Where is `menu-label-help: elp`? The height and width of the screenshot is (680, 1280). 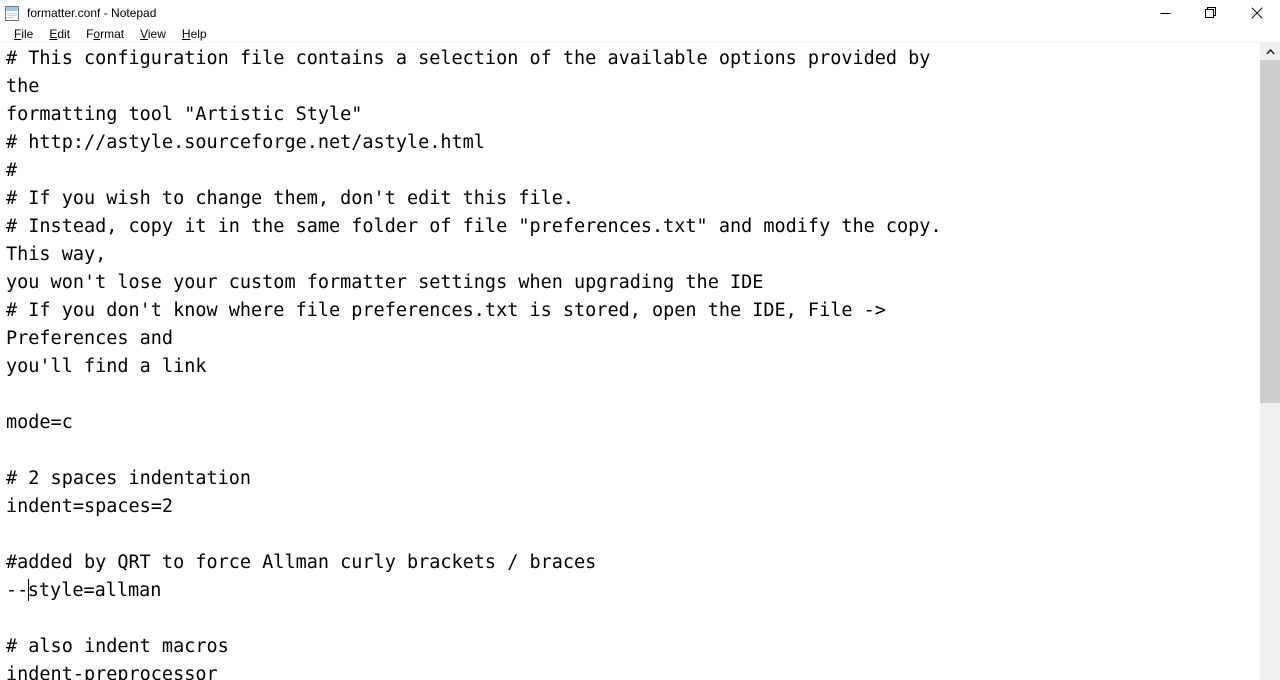
menu-label-help: elp is located at coordinates (198, 34).